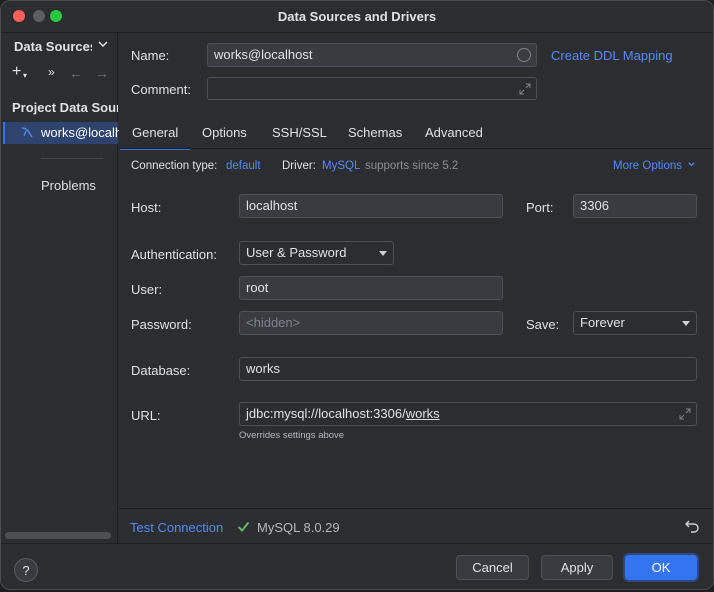 The image size is (714, 592). I want to click on window-title: Data Sources and Drivers, so click(357, 16).